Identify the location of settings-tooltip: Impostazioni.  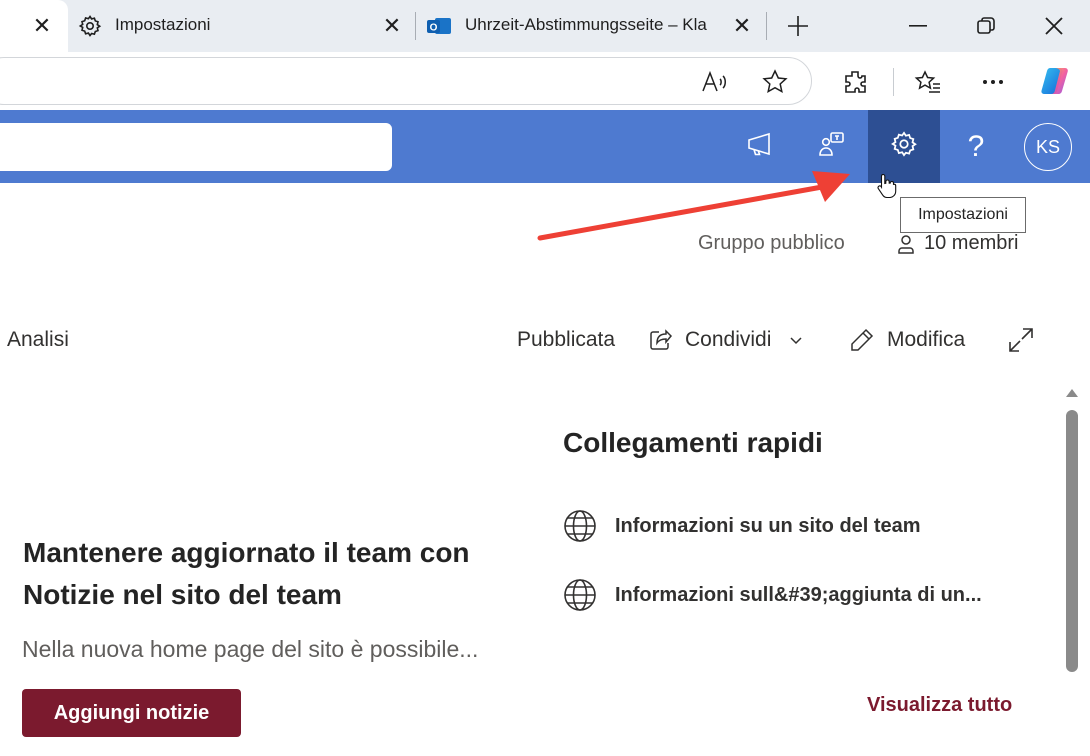
(963, 215).